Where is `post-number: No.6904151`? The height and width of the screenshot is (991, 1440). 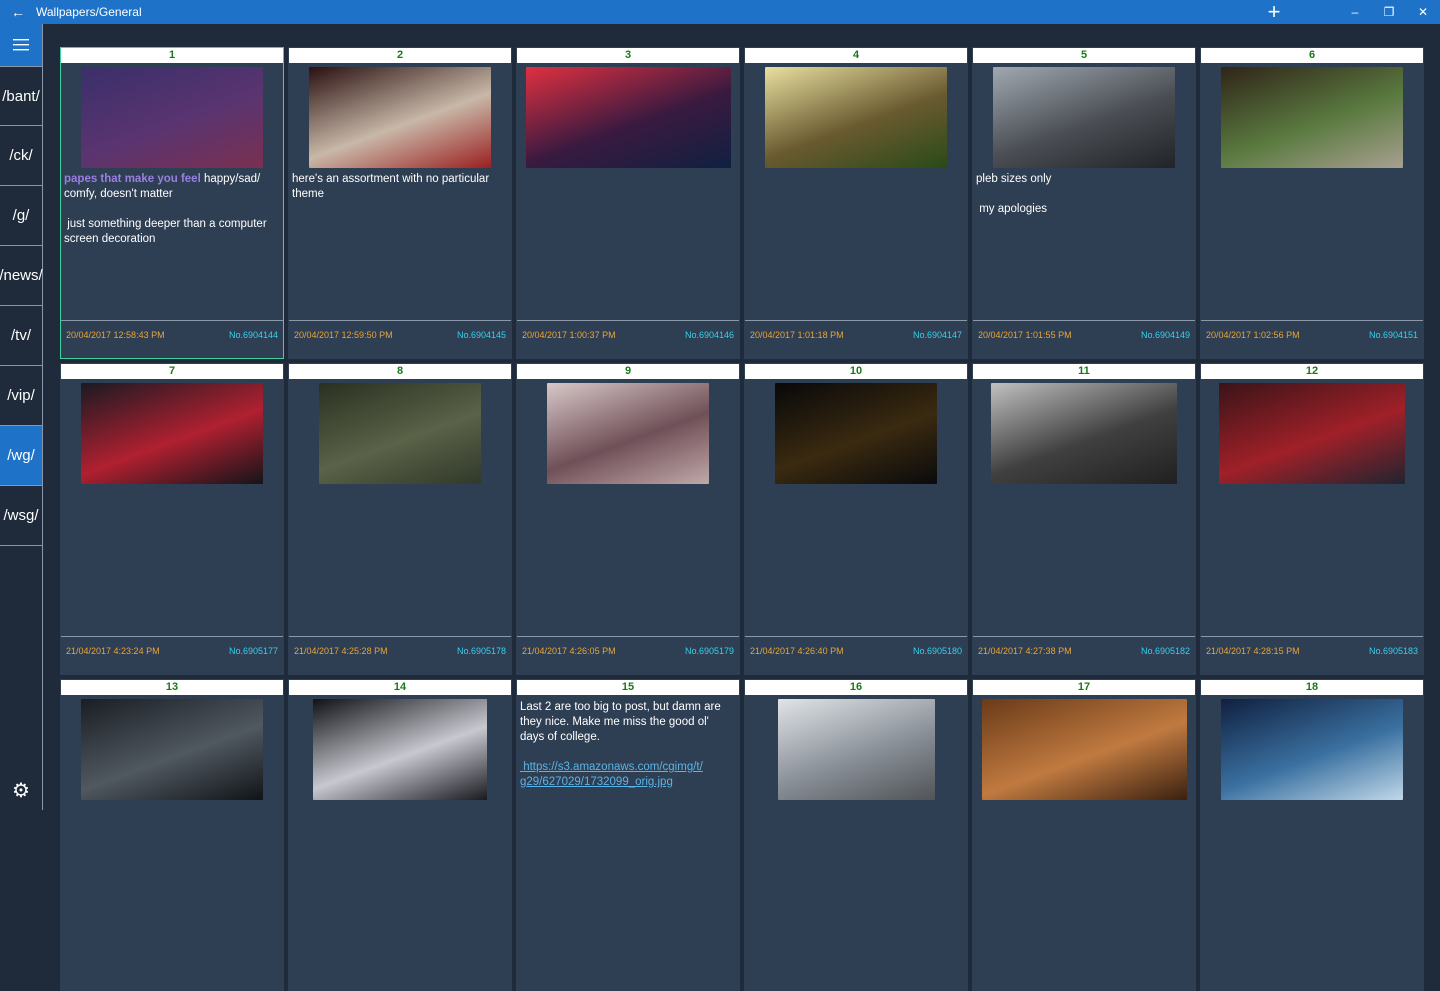 post-number: No.6904151 is located at coordinates (1393, 335).